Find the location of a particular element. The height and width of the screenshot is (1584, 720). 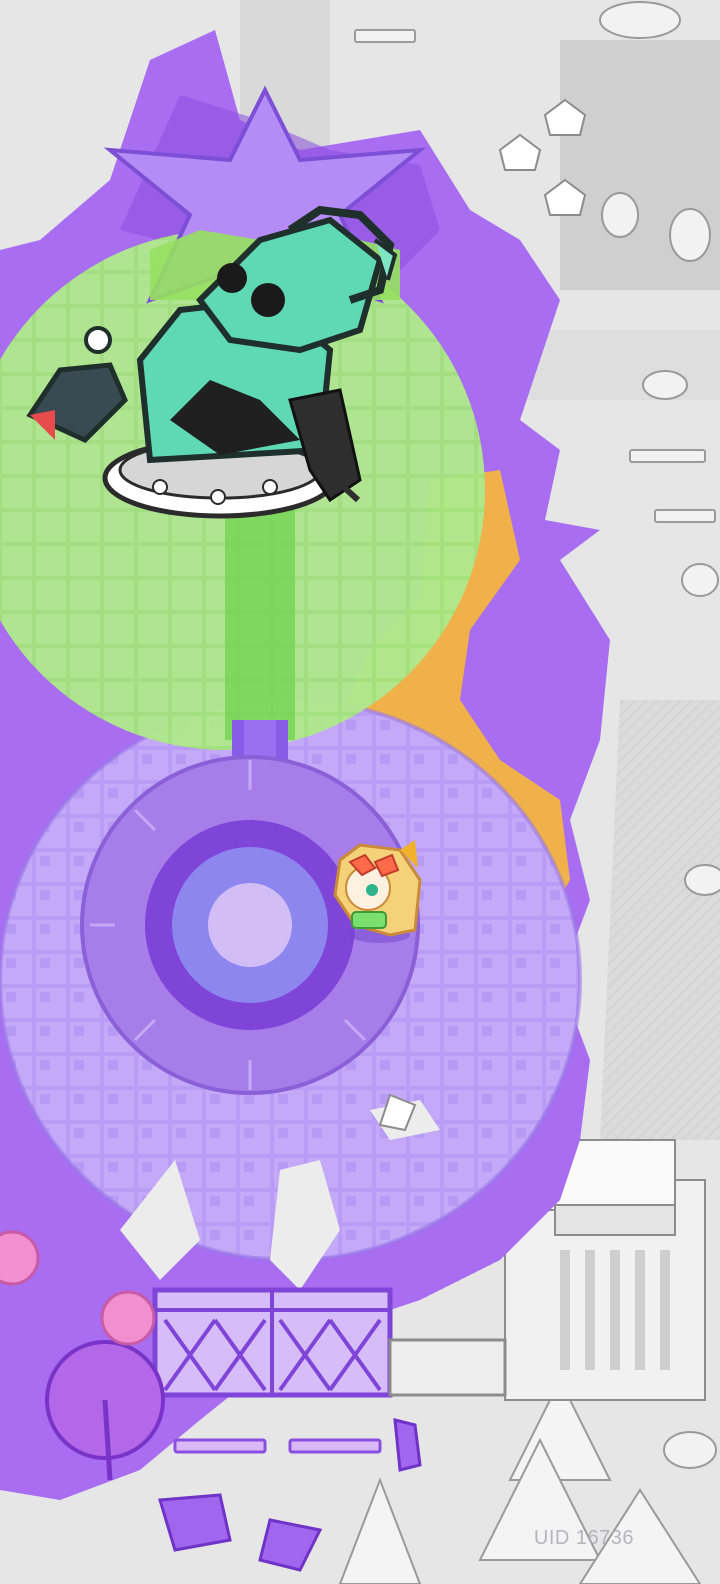

hatched-ground-right is located at coordinates (660, 920).